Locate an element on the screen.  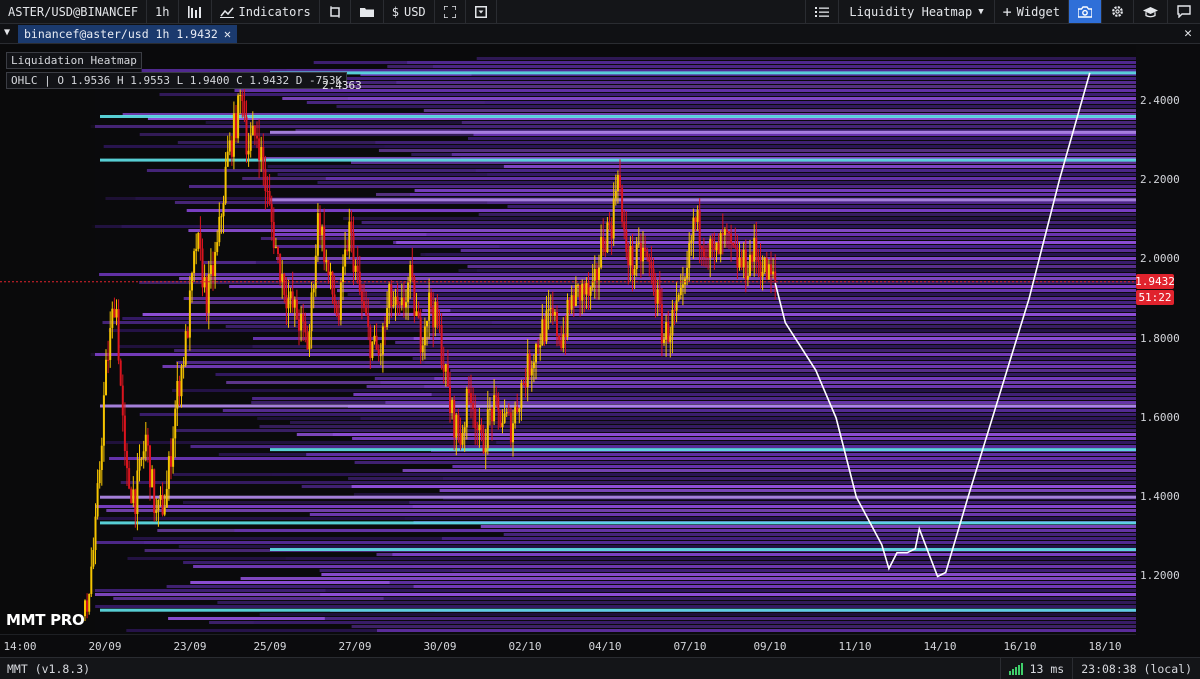
time-tick: 04/10 is located at coordinates (605, 646).